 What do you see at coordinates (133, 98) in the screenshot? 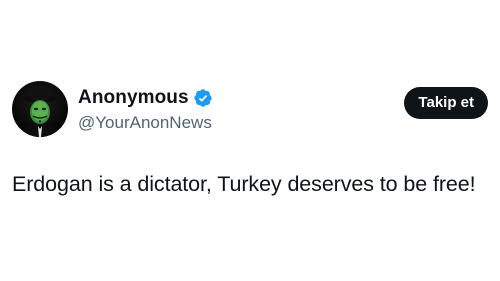
I see `display-name: Anonymous` at bounding box center [133, 98].